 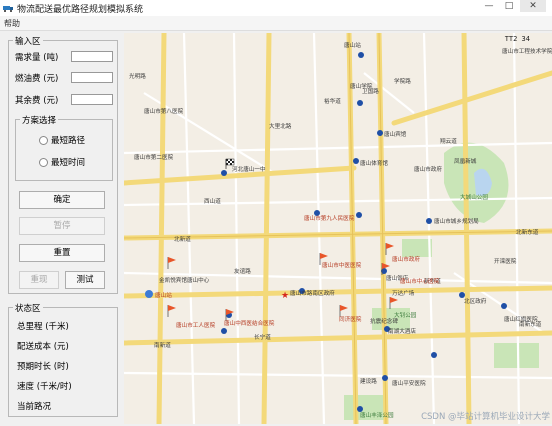 What do you see at coordinates (28, 308) in the screenshot?
I see `status-panel-title: 状态区` at bounding box center [28, 308].